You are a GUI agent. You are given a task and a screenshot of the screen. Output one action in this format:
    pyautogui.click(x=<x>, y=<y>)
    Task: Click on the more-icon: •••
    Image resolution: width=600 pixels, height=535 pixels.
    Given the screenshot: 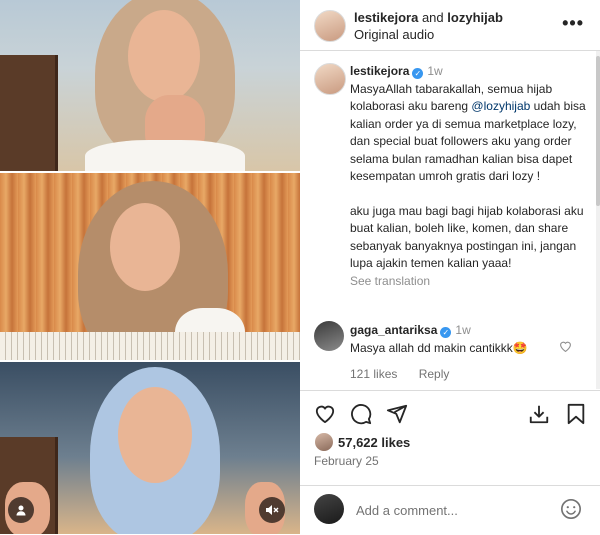 What is the action you would take?
    pyautogui.click(x=573, y=23)
    